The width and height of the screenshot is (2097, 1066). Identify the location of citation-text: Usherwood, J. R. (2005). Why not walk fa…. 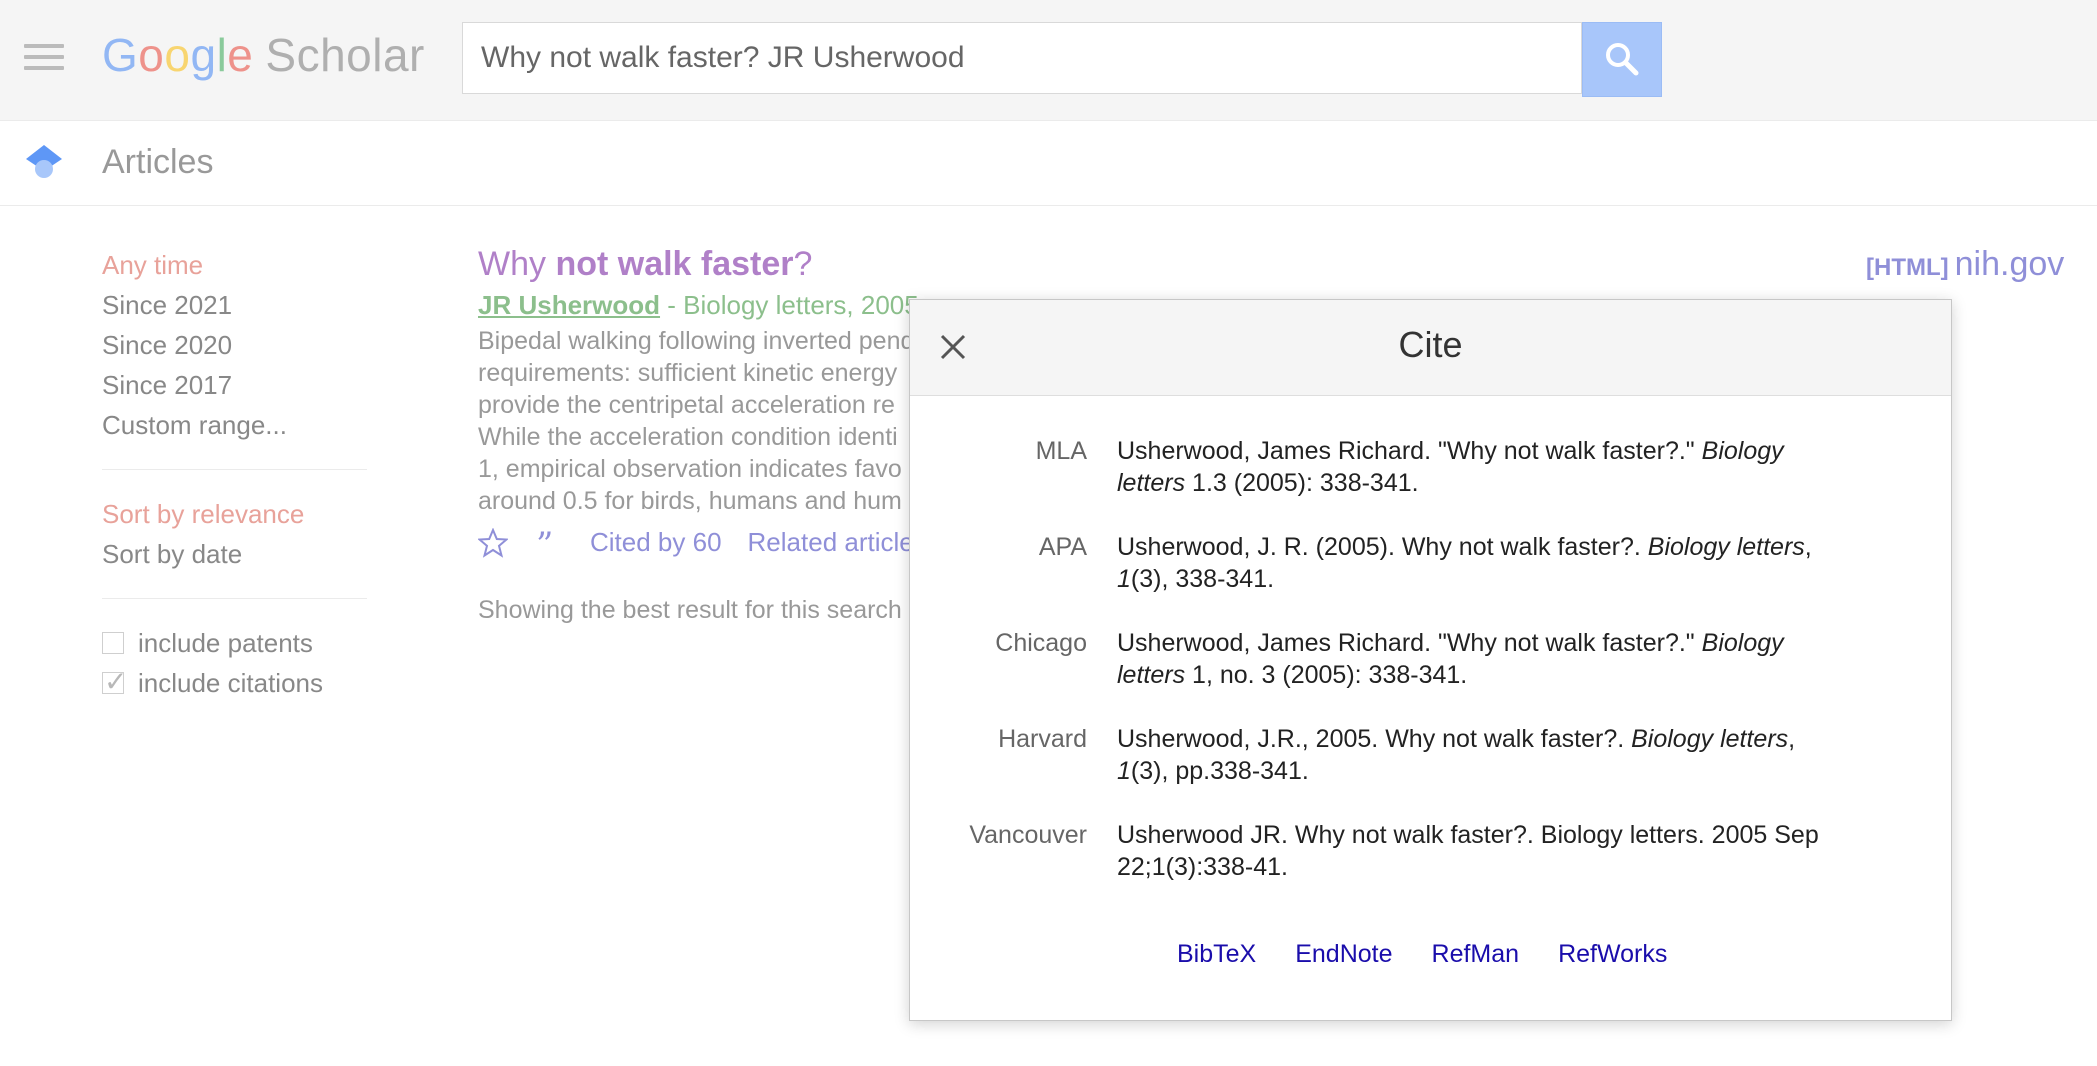
(1477, 563).